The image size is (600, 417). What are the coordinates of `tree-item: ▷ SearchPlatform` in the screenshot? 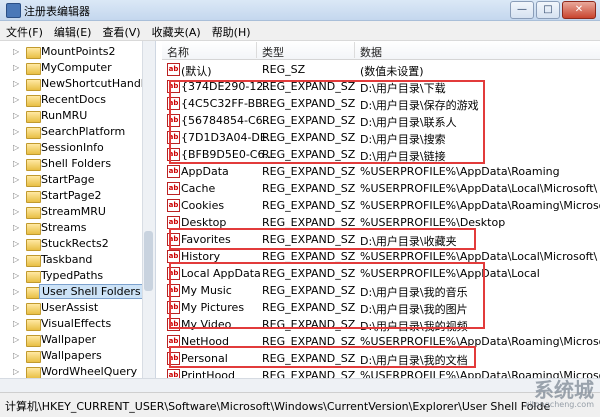 It's located at (77, 132).